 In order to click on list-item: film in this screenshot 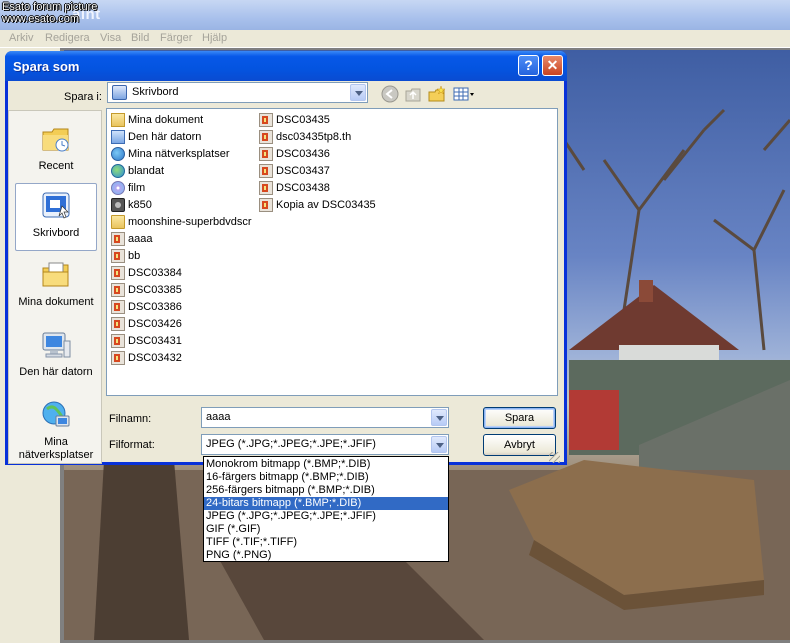, I will do `click(128, 187)`.